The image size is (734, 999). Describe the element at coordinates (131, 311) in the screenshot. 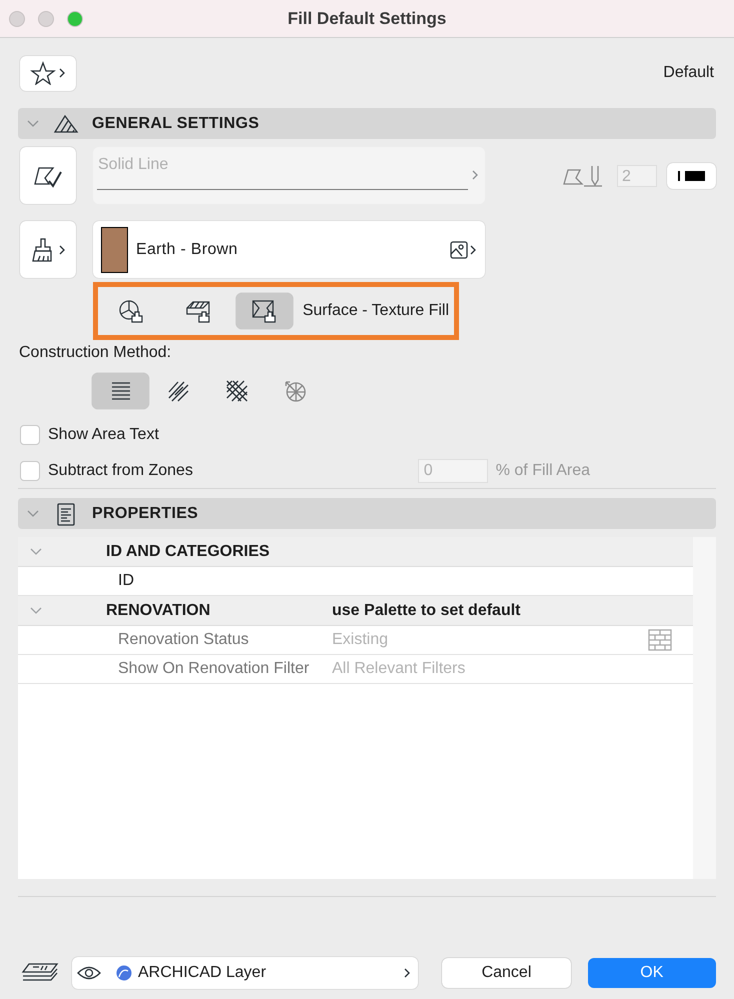

I see `pie-brush-icon` at that location.